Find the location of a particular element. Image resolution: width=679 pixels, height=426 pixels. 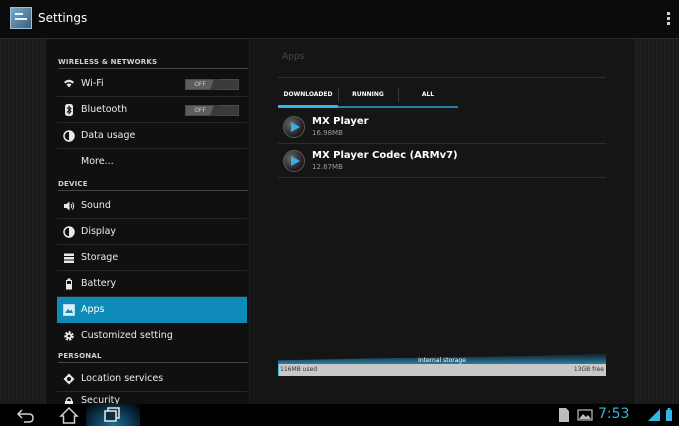

sidebar-item-label: Wi-Fi is located at coordinates (92, 83).